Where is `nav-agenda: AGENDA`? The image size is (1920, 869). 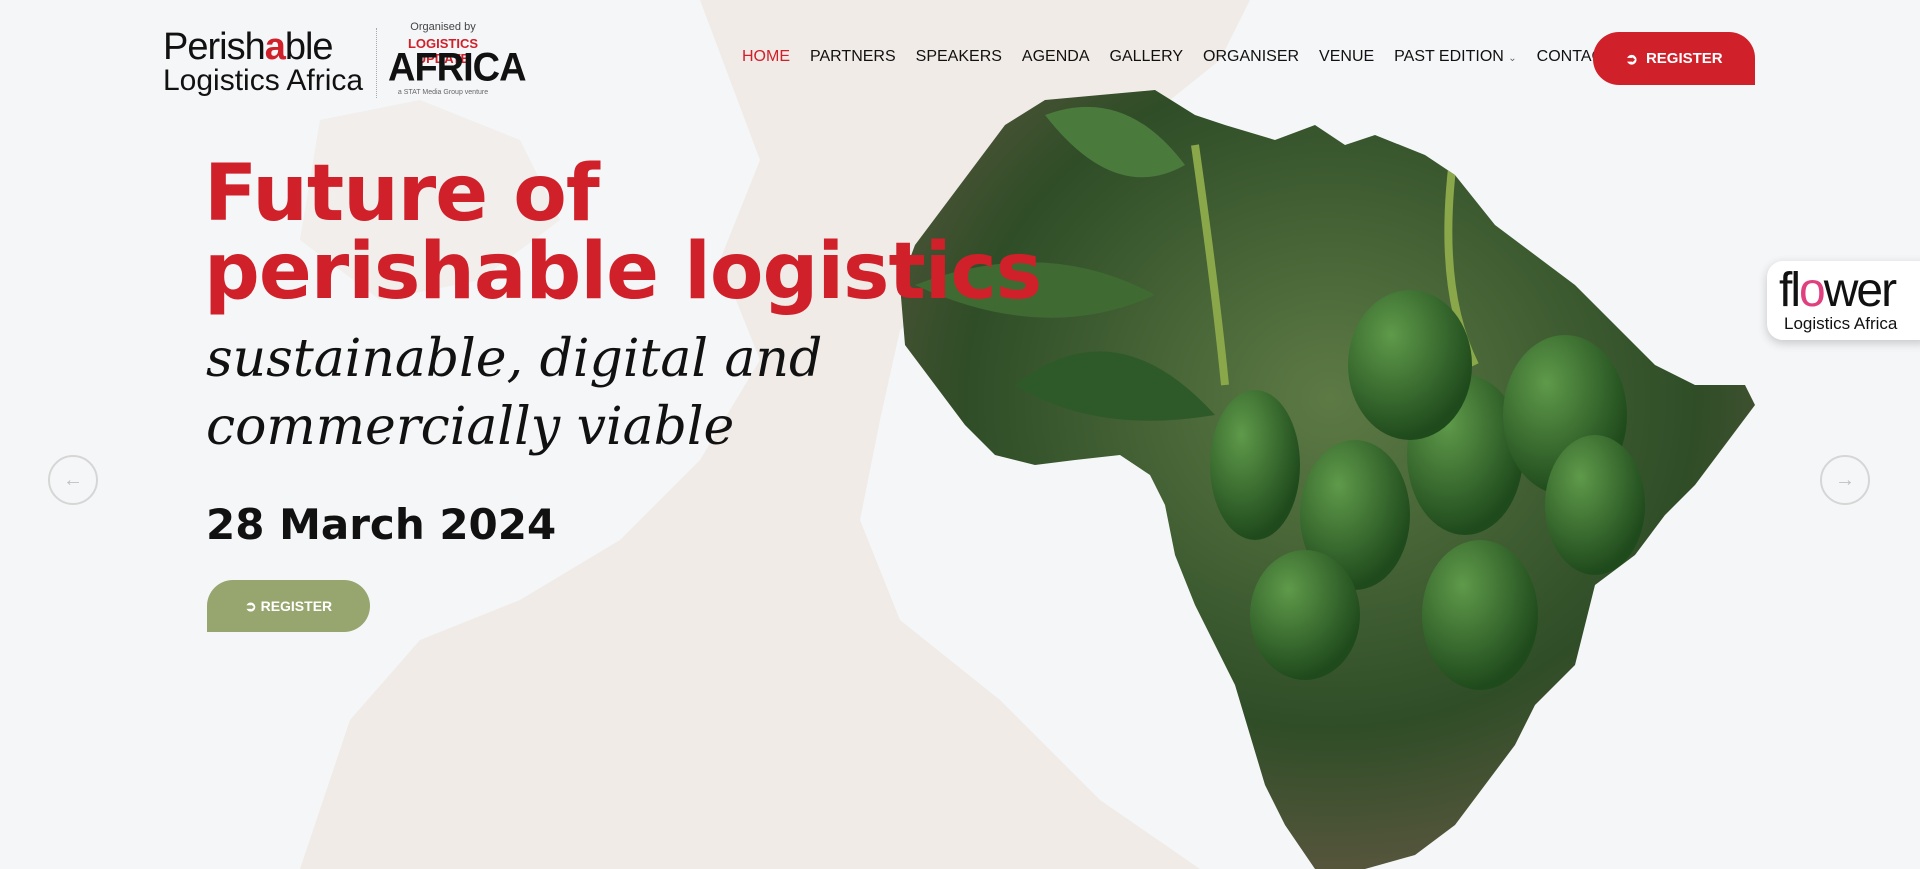 nav-agenda: AGENDA is located at coordinates (1056, 57).